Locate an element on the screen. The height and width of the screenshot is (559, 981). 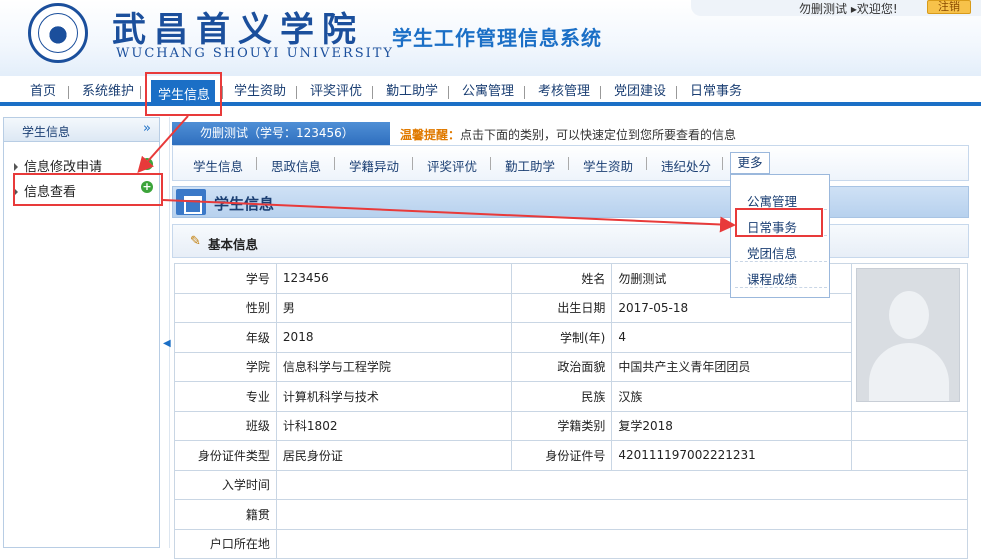
photo-cell is located at coordinates (909, 337).